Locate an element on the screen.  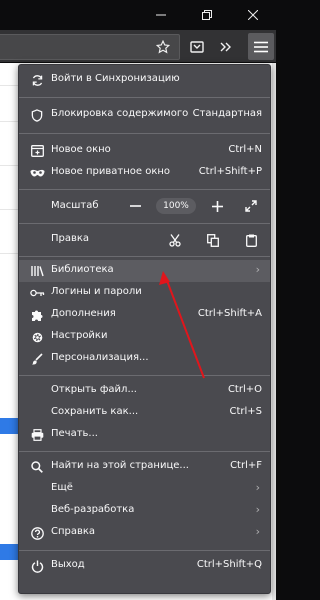
menu-item-label: Выход is located at coordinates (68, 564).